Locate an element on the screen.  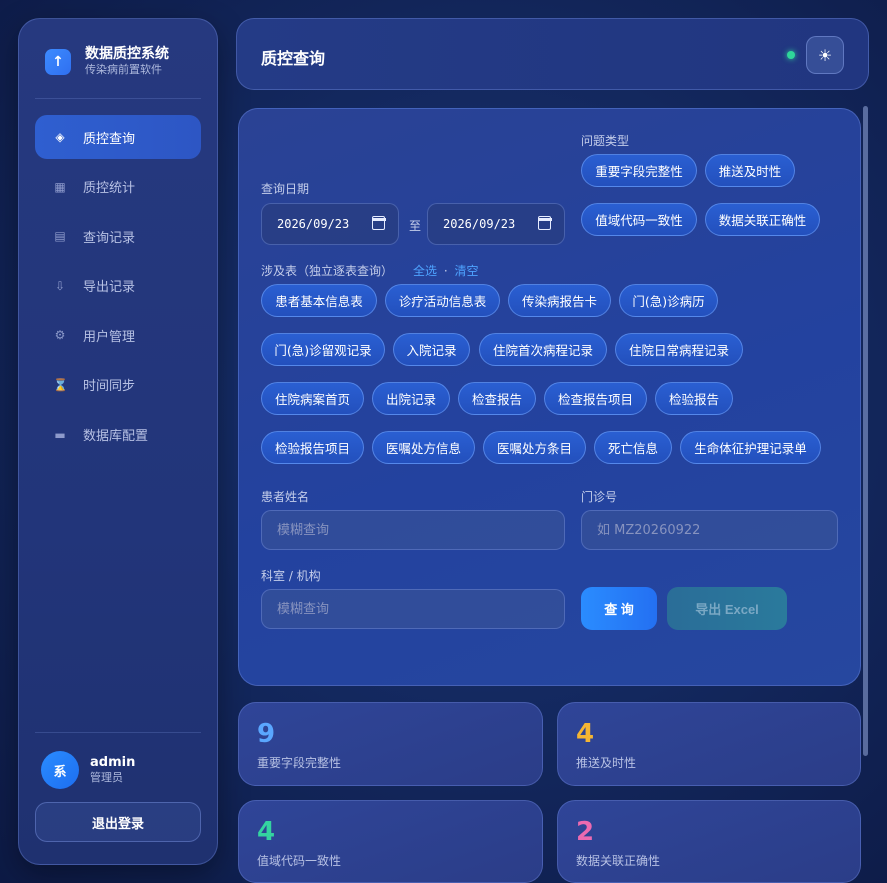
stat-label: 重要字段完整性 is located at coordinates (299, 763).